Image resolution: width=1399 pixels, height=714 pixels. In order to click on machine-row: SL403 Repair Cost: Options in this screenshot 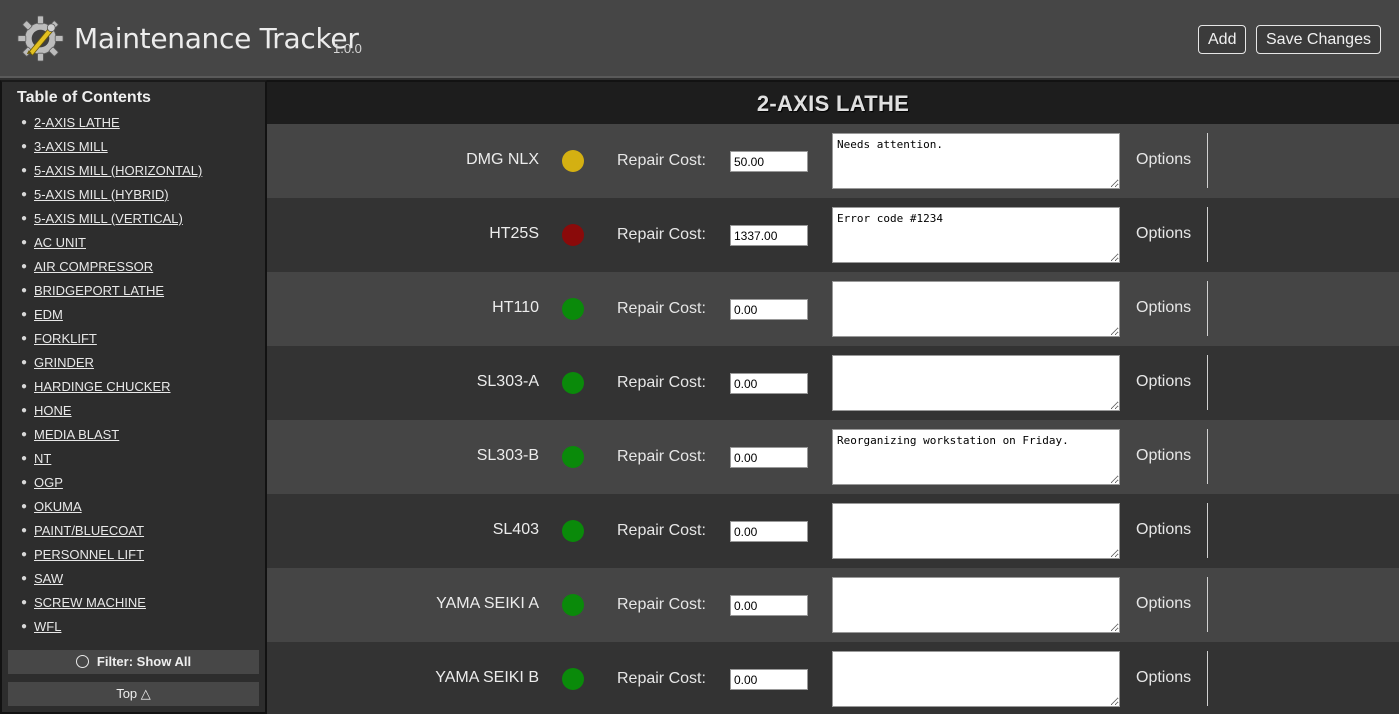, I will do `click(833, 531)`.